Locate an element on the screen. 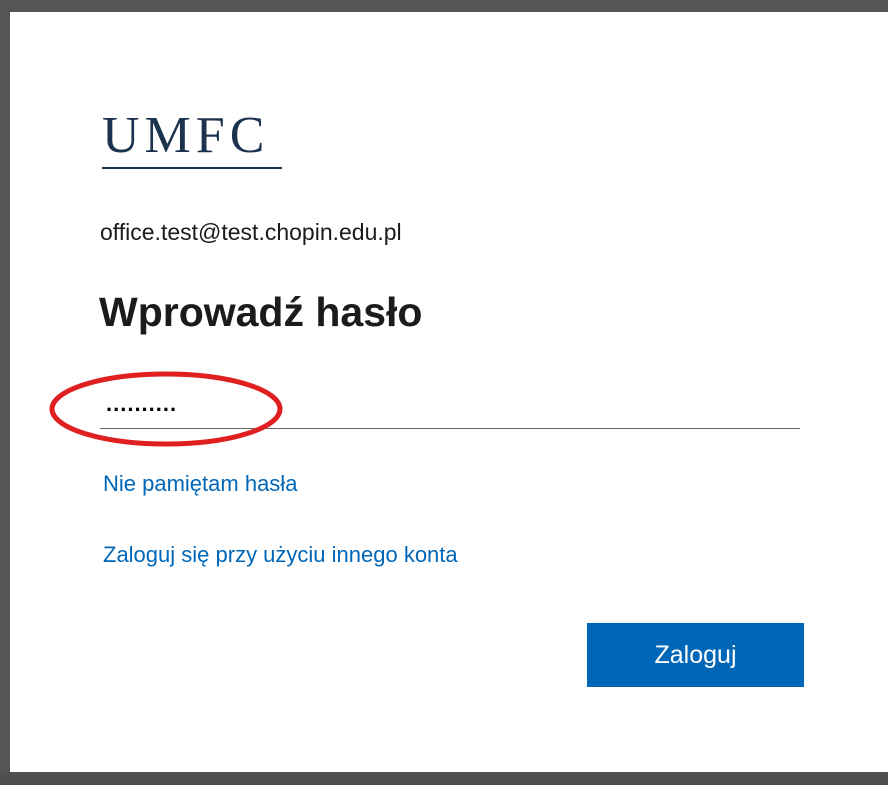 The image size is (888, 785). window-frame-left is located at coordinates (5, 392).